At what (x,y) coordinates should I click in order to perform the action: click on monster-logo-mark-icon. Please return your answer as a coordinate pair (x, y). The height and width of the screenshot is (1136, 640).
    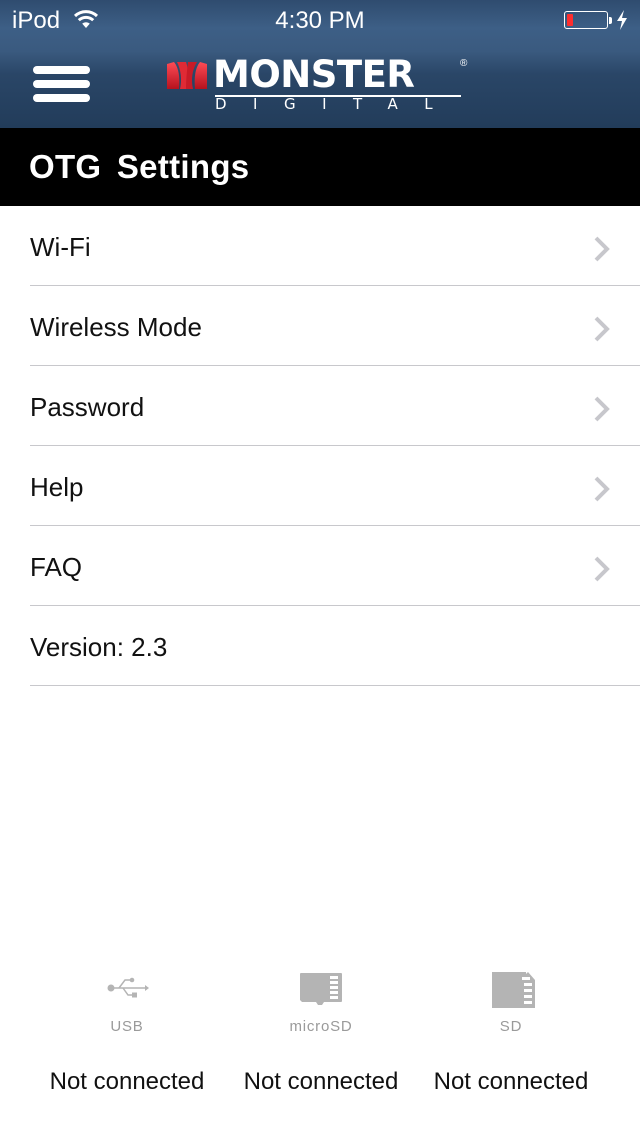
    Looking at the image, I should click on (187, 75).